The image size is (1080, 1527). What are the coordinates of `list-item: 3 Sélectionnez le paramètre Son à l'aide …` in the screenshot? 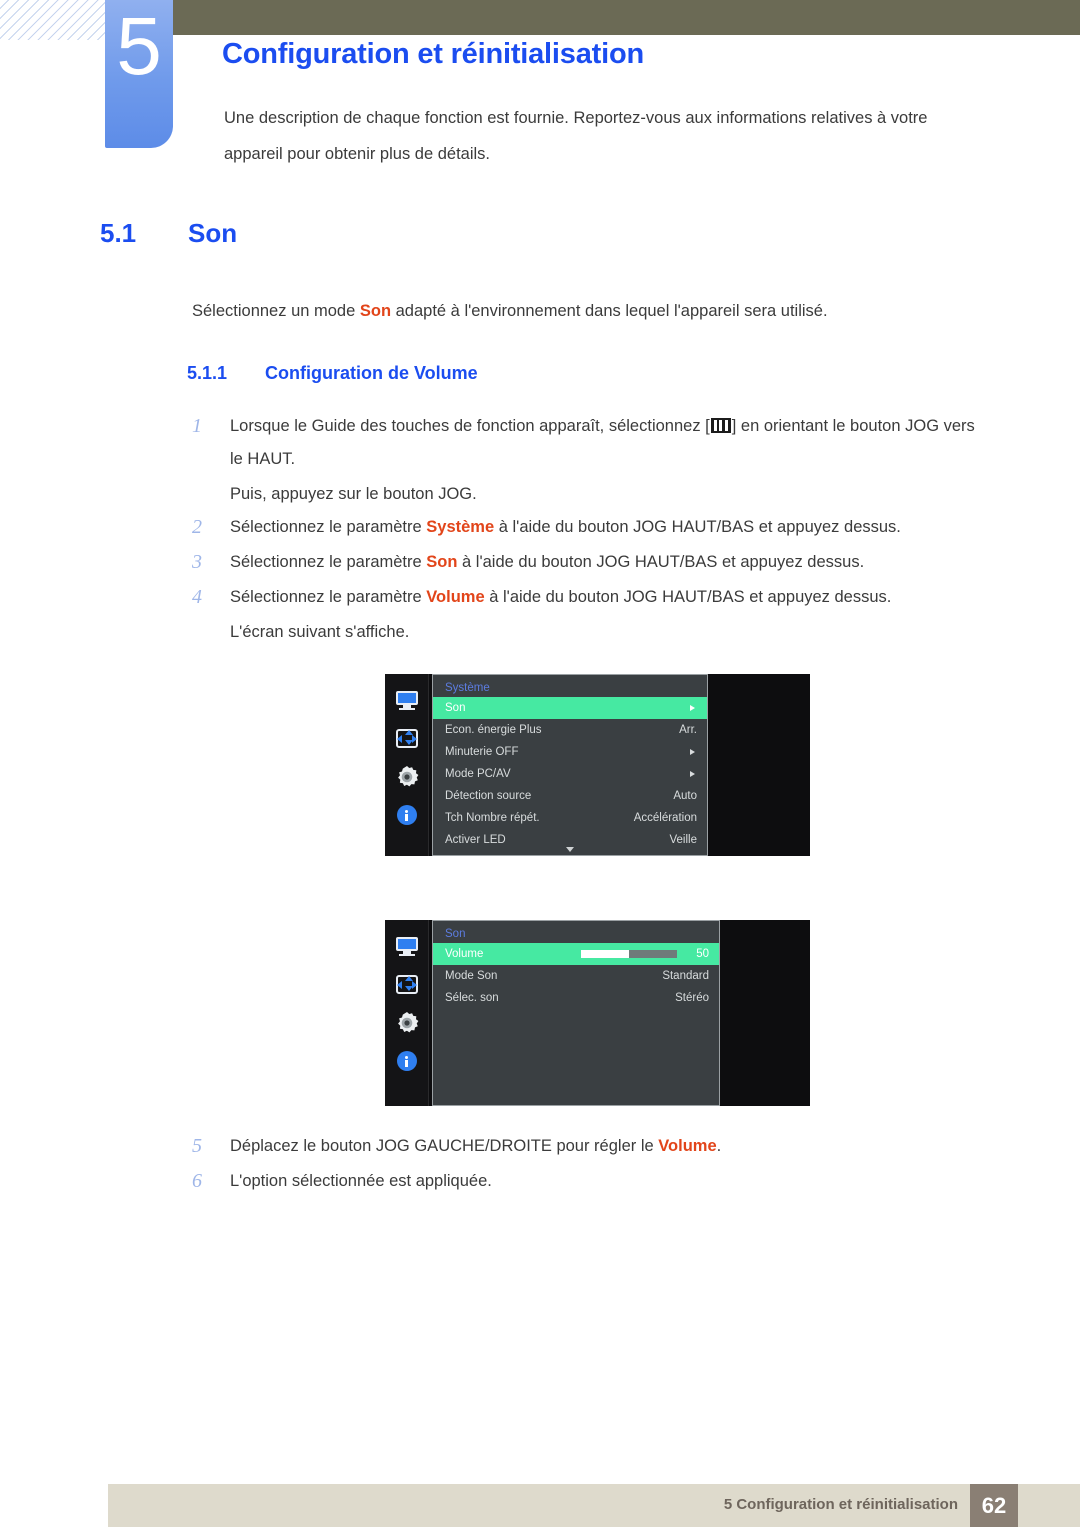 It's located at (592, 562).